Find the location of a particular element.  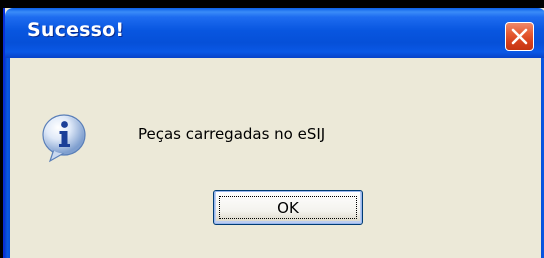

close-button is located at coordinates (519, 36).